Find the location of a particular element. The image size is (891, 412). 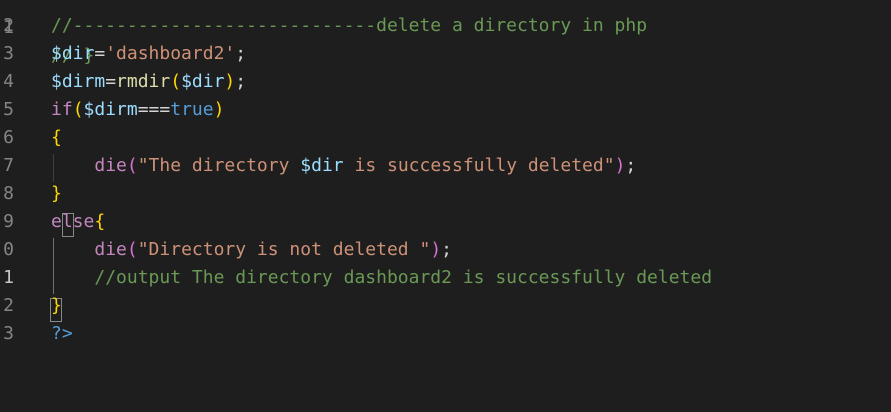

code-text: $dirm=rmdir($dir); is located at coordinates (148, 82).